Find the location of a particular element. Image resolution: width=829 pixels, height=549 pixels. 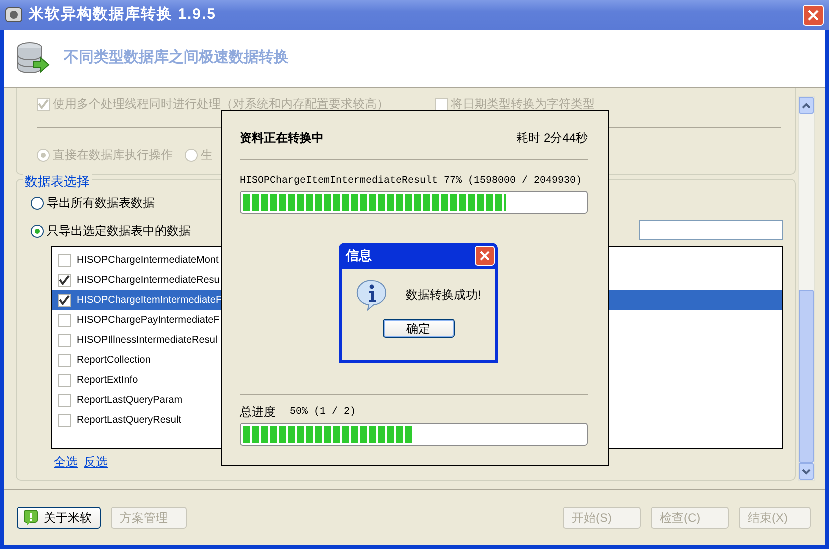

current-table-text: HISOPChargeItemIntermediateResult 77% (1598000 / 2049930) is located at coordinates (412, 181).